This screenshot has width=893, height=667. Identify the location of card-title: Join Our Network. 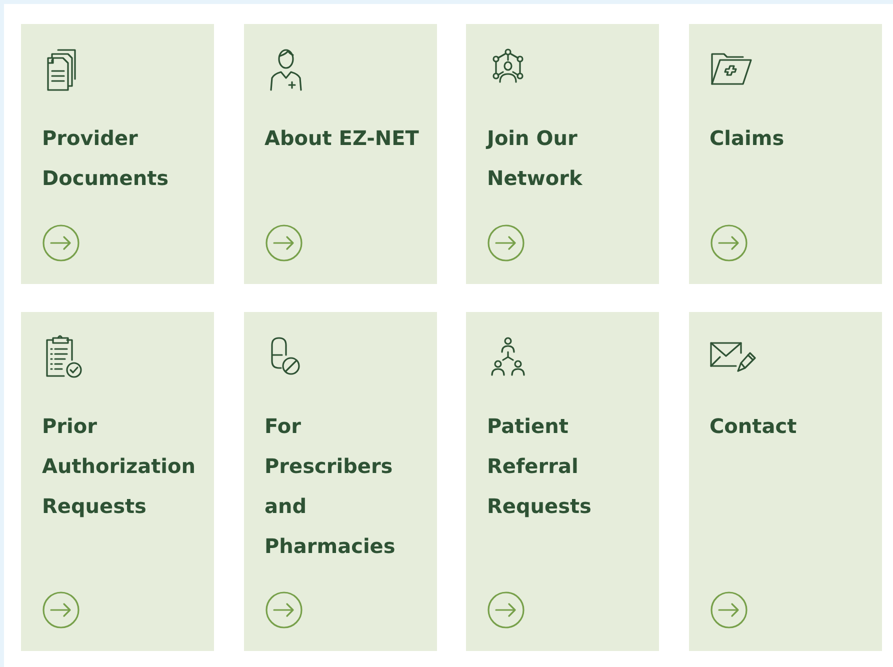
(535, 158).